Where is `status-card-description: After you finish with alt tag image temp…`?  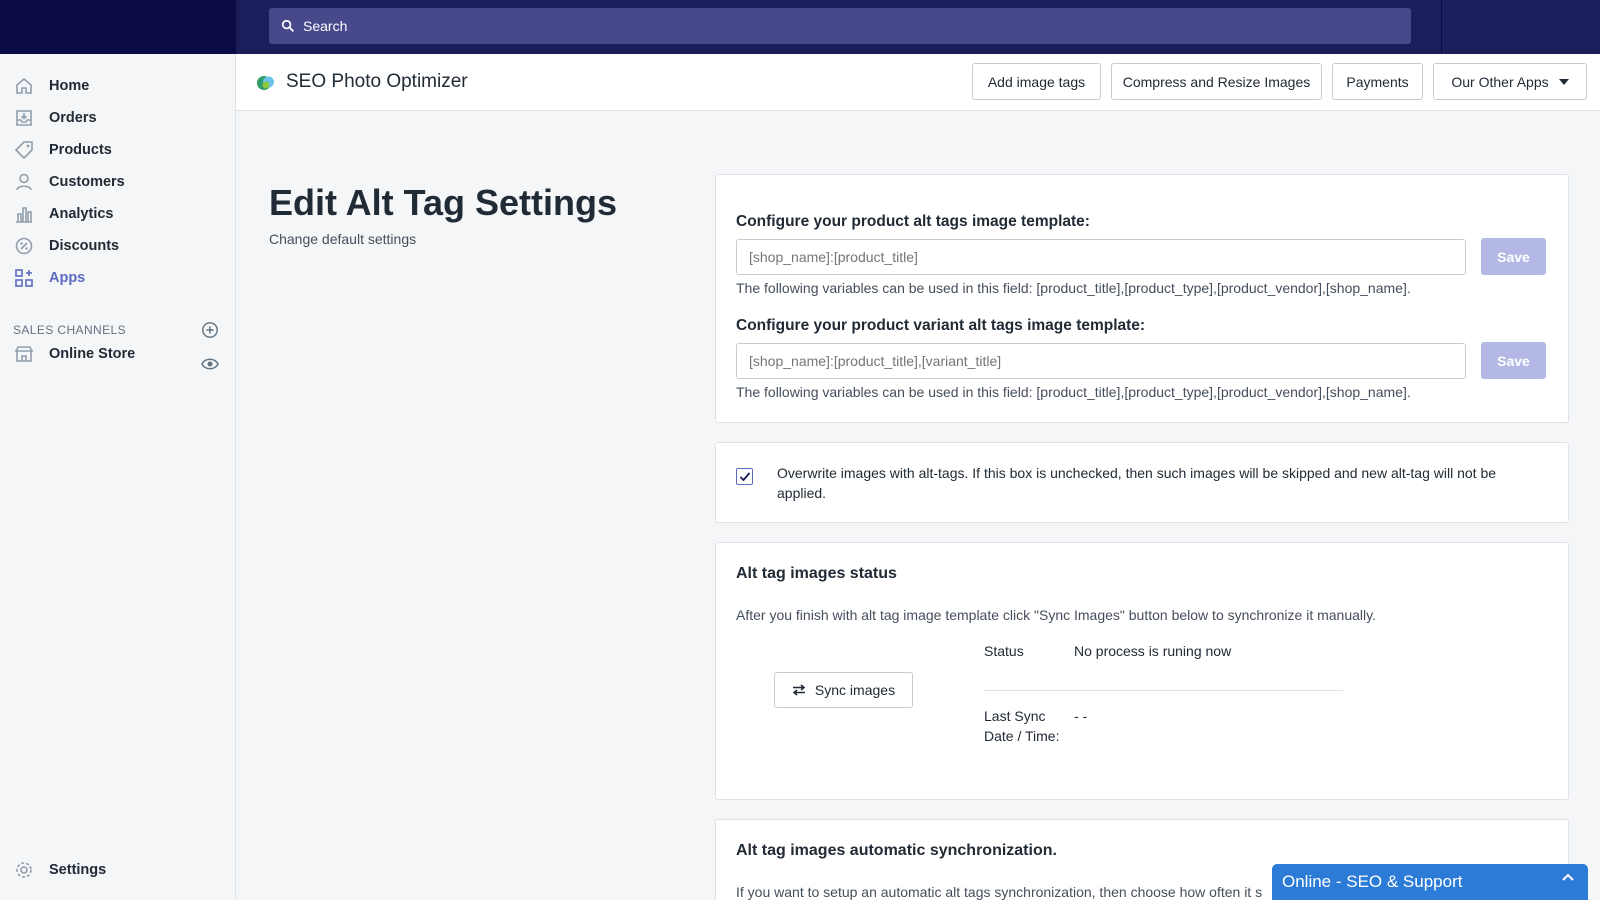 status-card-description: After you finish with alt tag image temp… is located at coordinates (1056, 615).